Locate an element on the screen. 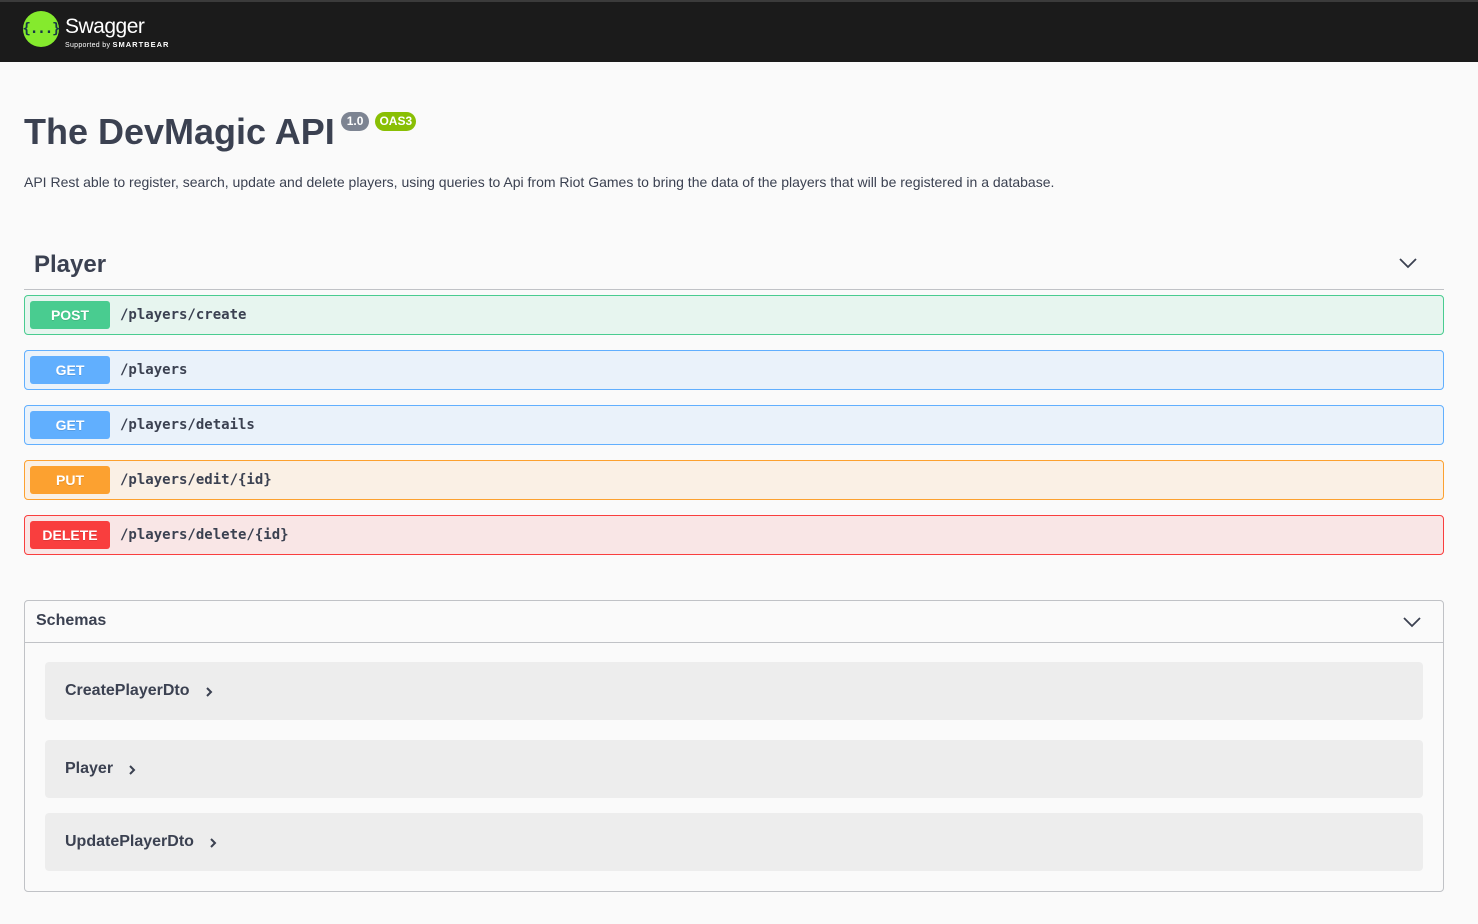  model-create-player-dto: CreatePlayerDto is located at coordinates (734, 691).